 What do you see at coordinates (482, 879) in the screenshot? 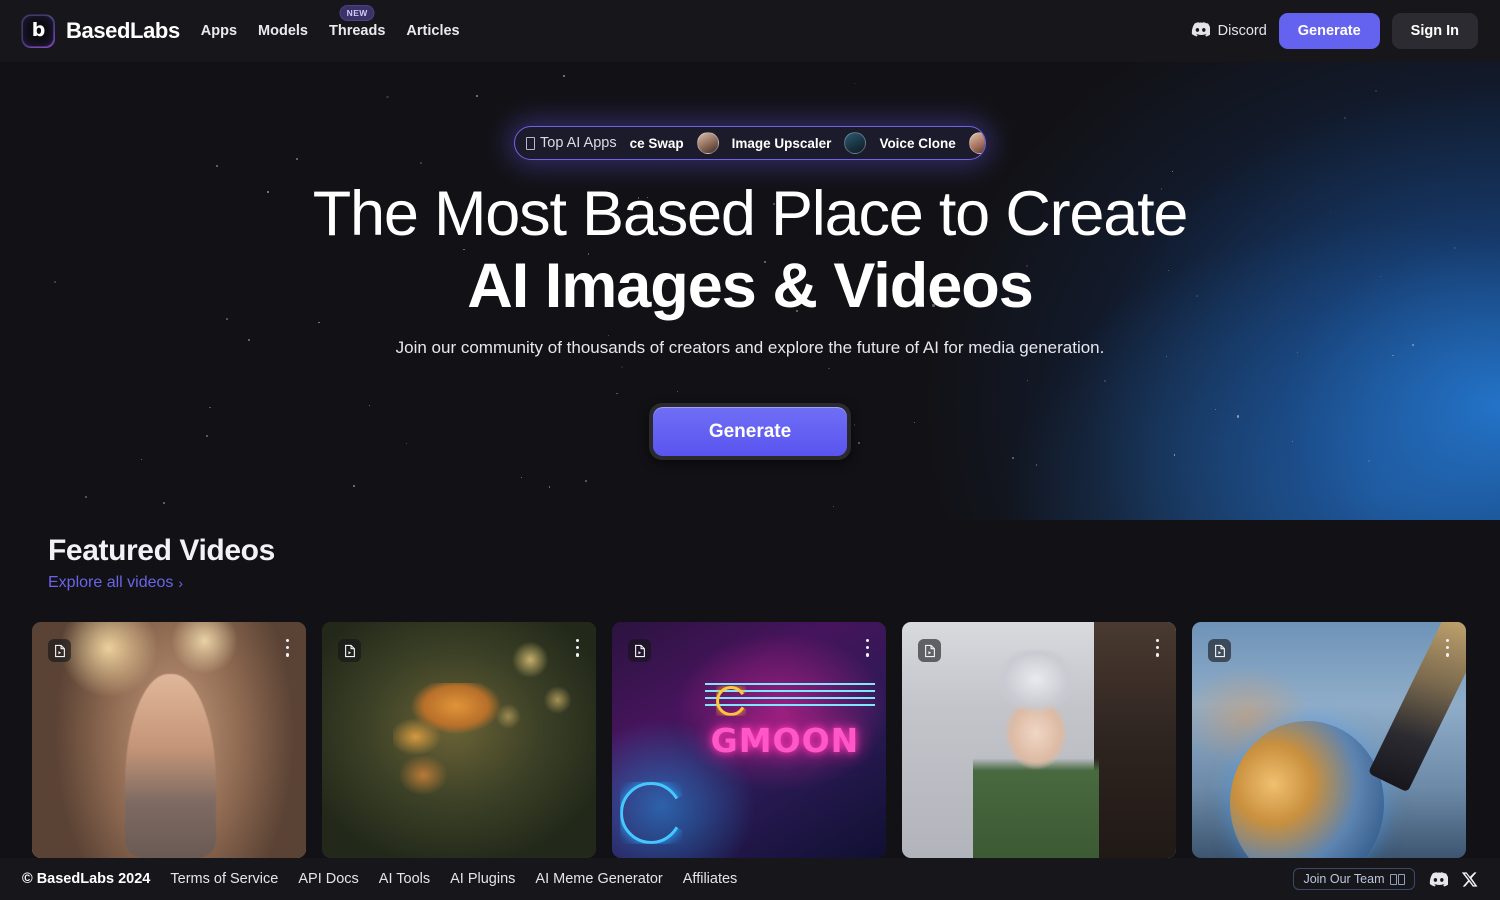
I see `footer-link-ai-plugins: AI Plugins` at bounding box center [482, 879].